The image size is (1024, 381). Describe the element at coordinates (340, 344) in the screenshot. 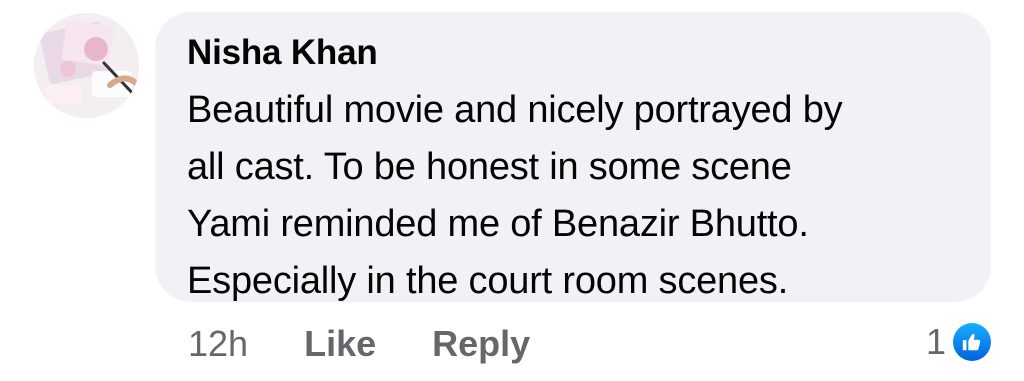

I see `like-button: Like` at that location.